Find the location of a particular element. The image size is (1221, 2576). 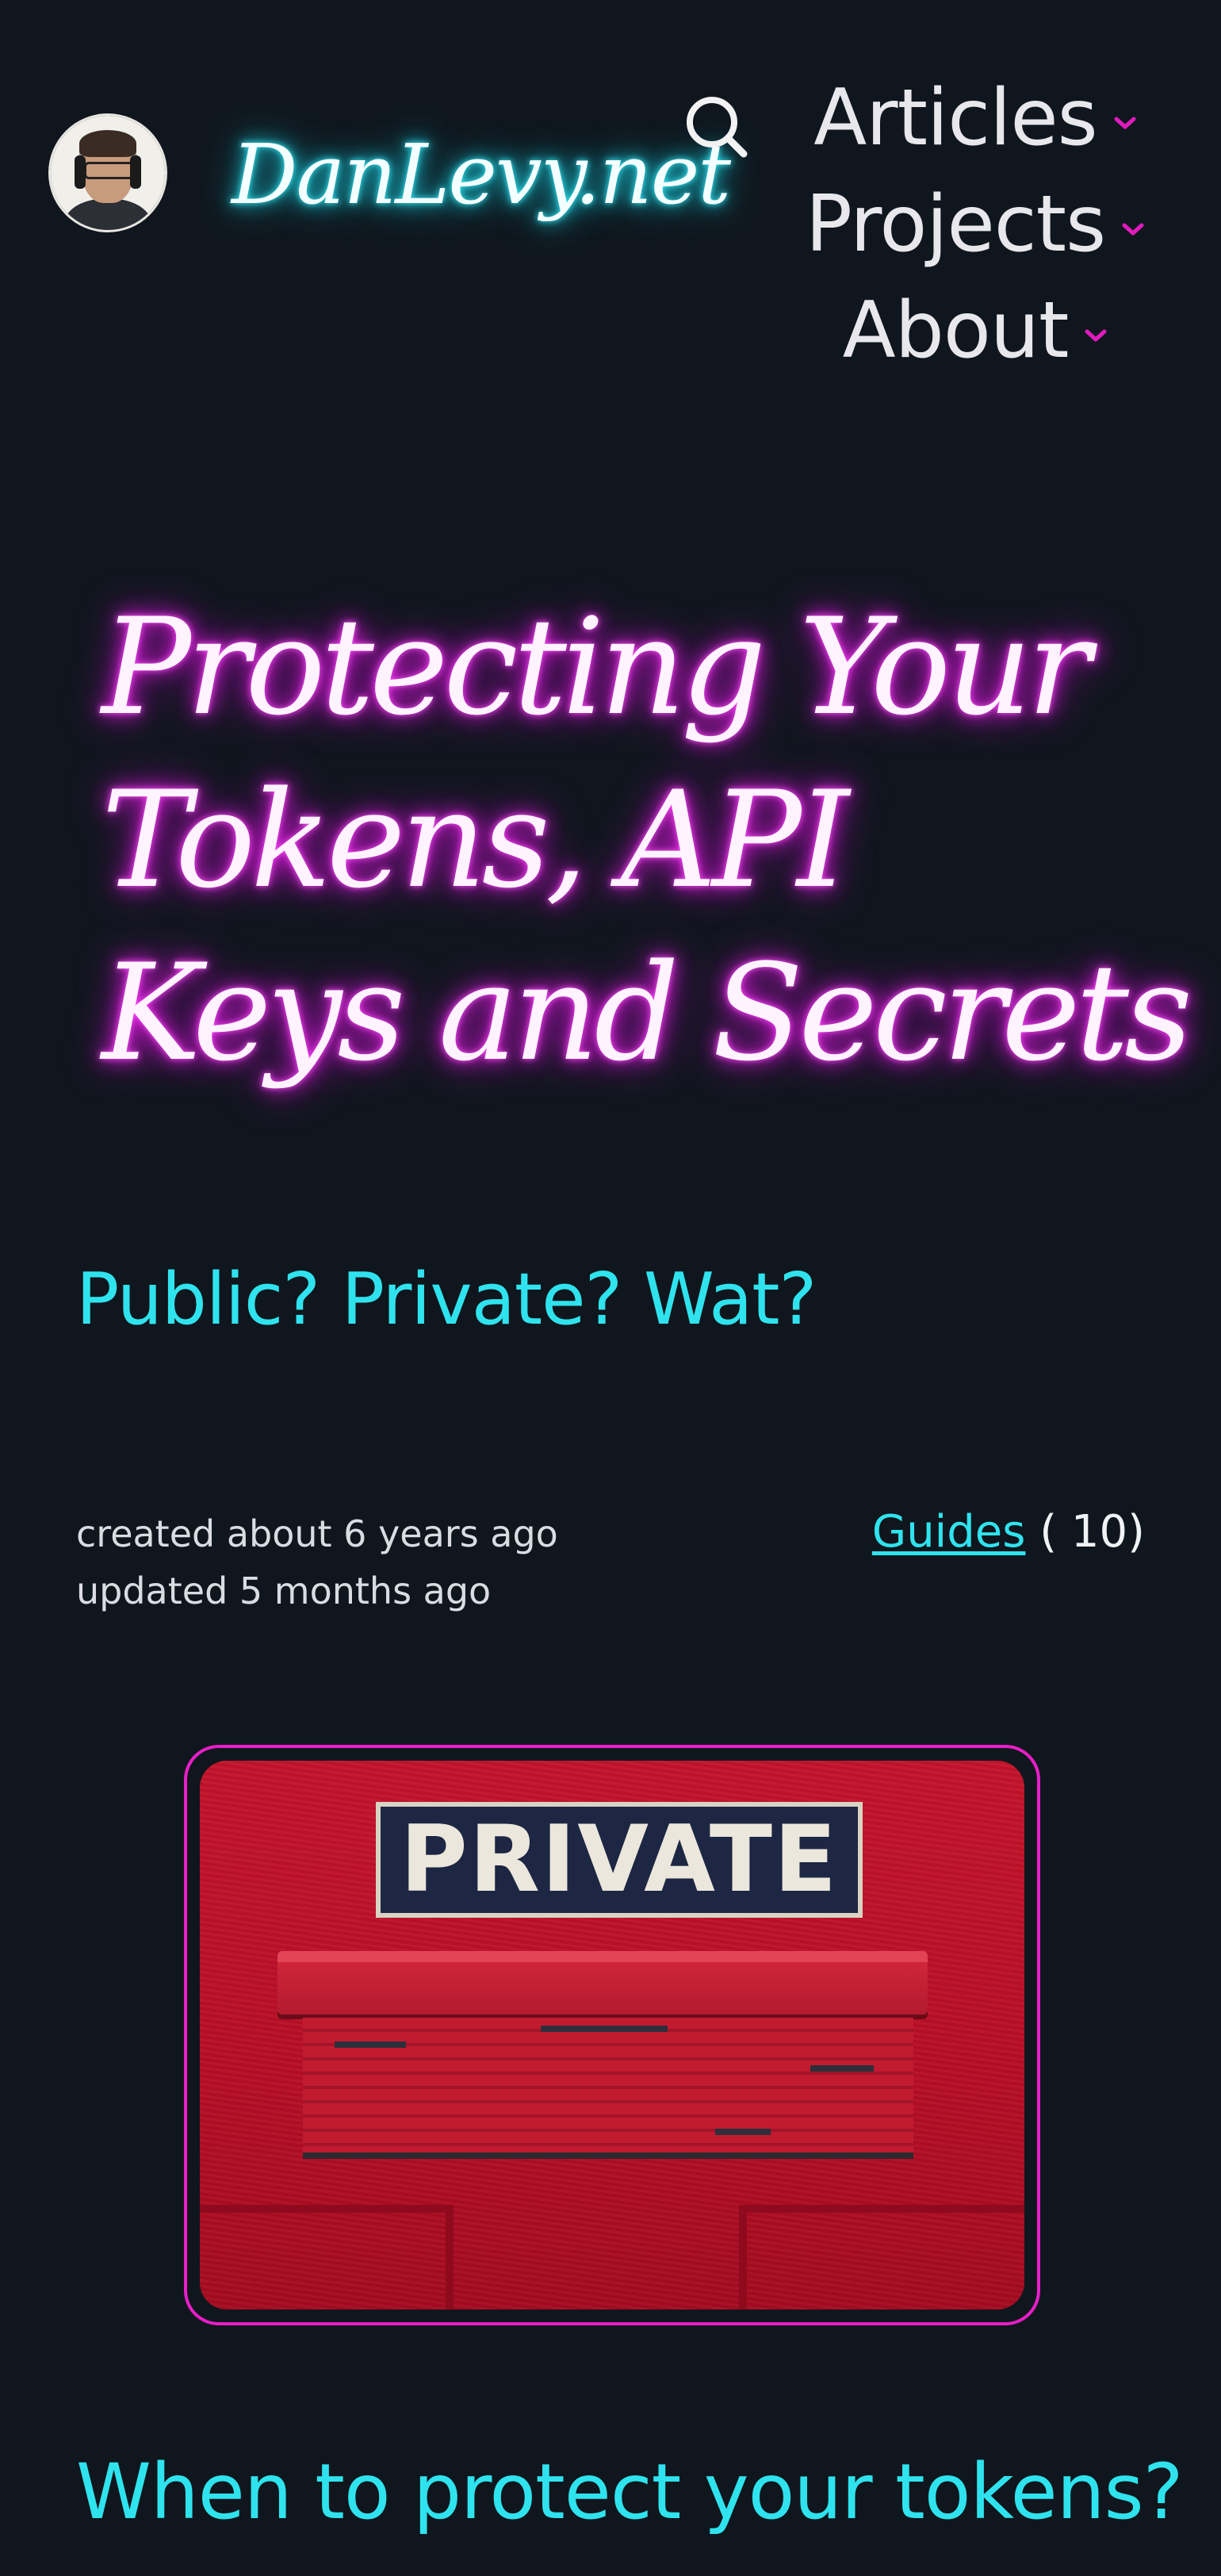

nav-item-articles: Articles is located at coordinates (975, 118).